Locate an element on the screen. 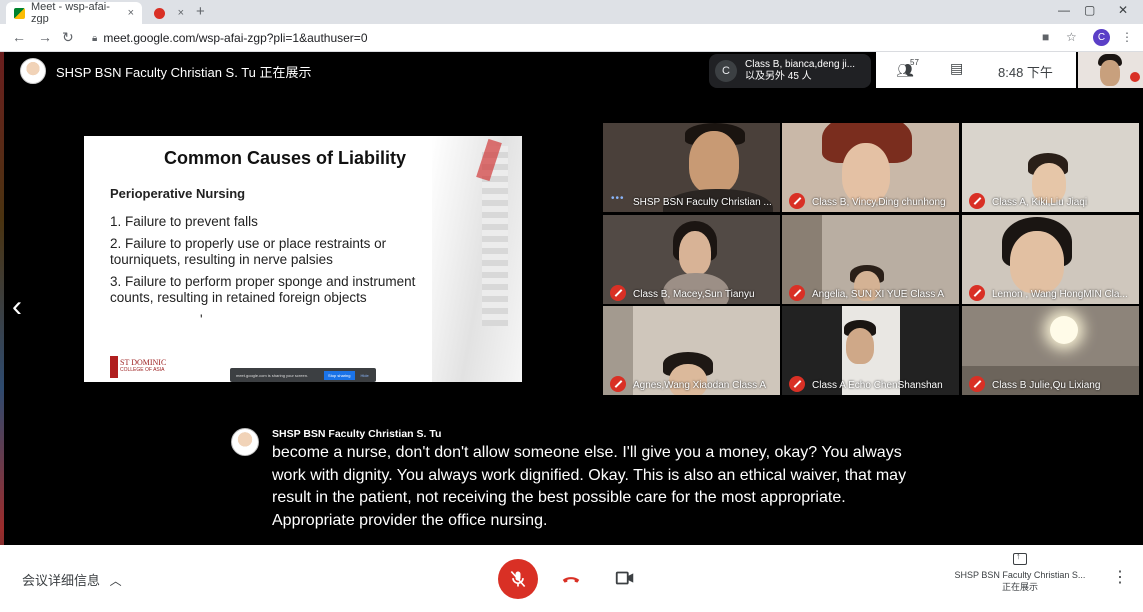 Image resolution: width=1143 pixels, height=612 pixels. share-banner-text: meet.google.com is sharing your screen. is located at coordinates (272, 375).